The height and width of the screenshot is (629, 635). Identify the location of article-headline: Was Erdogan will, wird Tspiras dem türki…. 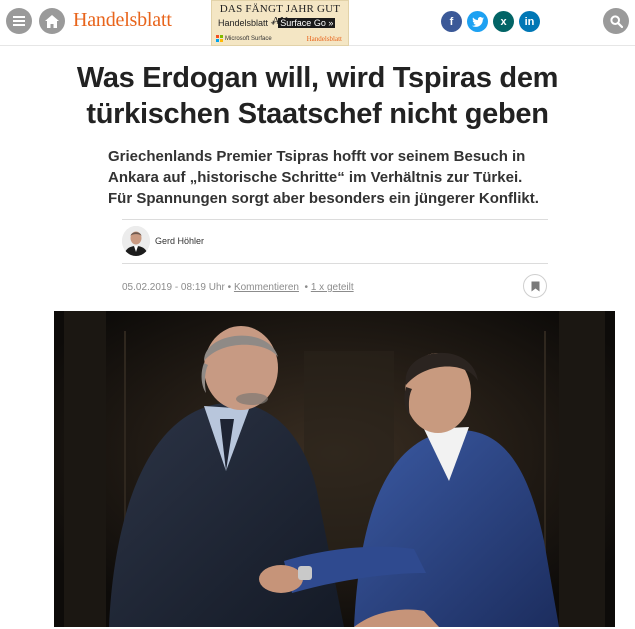
(317, 96).